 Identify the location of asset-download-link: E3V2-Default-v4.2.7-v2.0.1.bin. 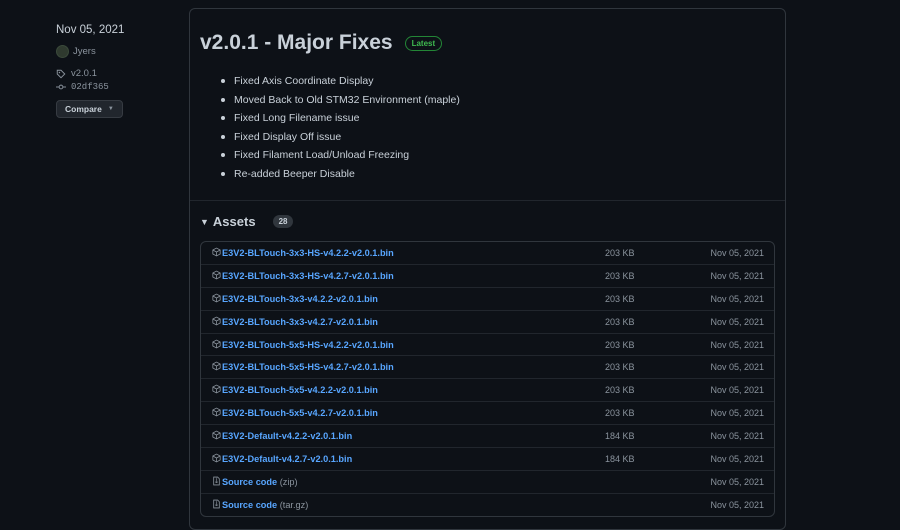
(287, 459).